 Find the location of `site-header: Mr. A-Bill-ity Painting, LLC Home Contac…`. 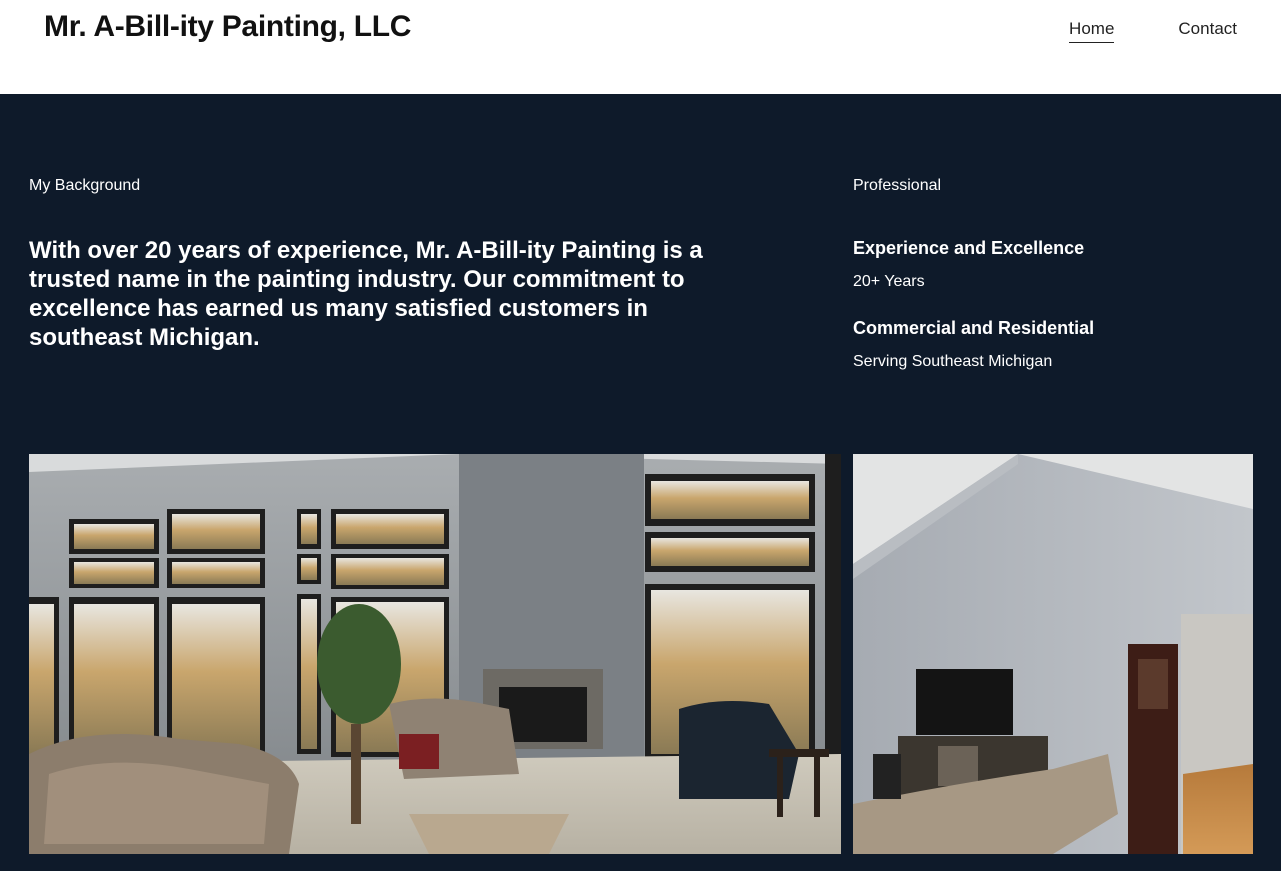

site-header: Mr. A-Bill-ity Painting, LLC Home Contac… is located at coordinates (640, 47).